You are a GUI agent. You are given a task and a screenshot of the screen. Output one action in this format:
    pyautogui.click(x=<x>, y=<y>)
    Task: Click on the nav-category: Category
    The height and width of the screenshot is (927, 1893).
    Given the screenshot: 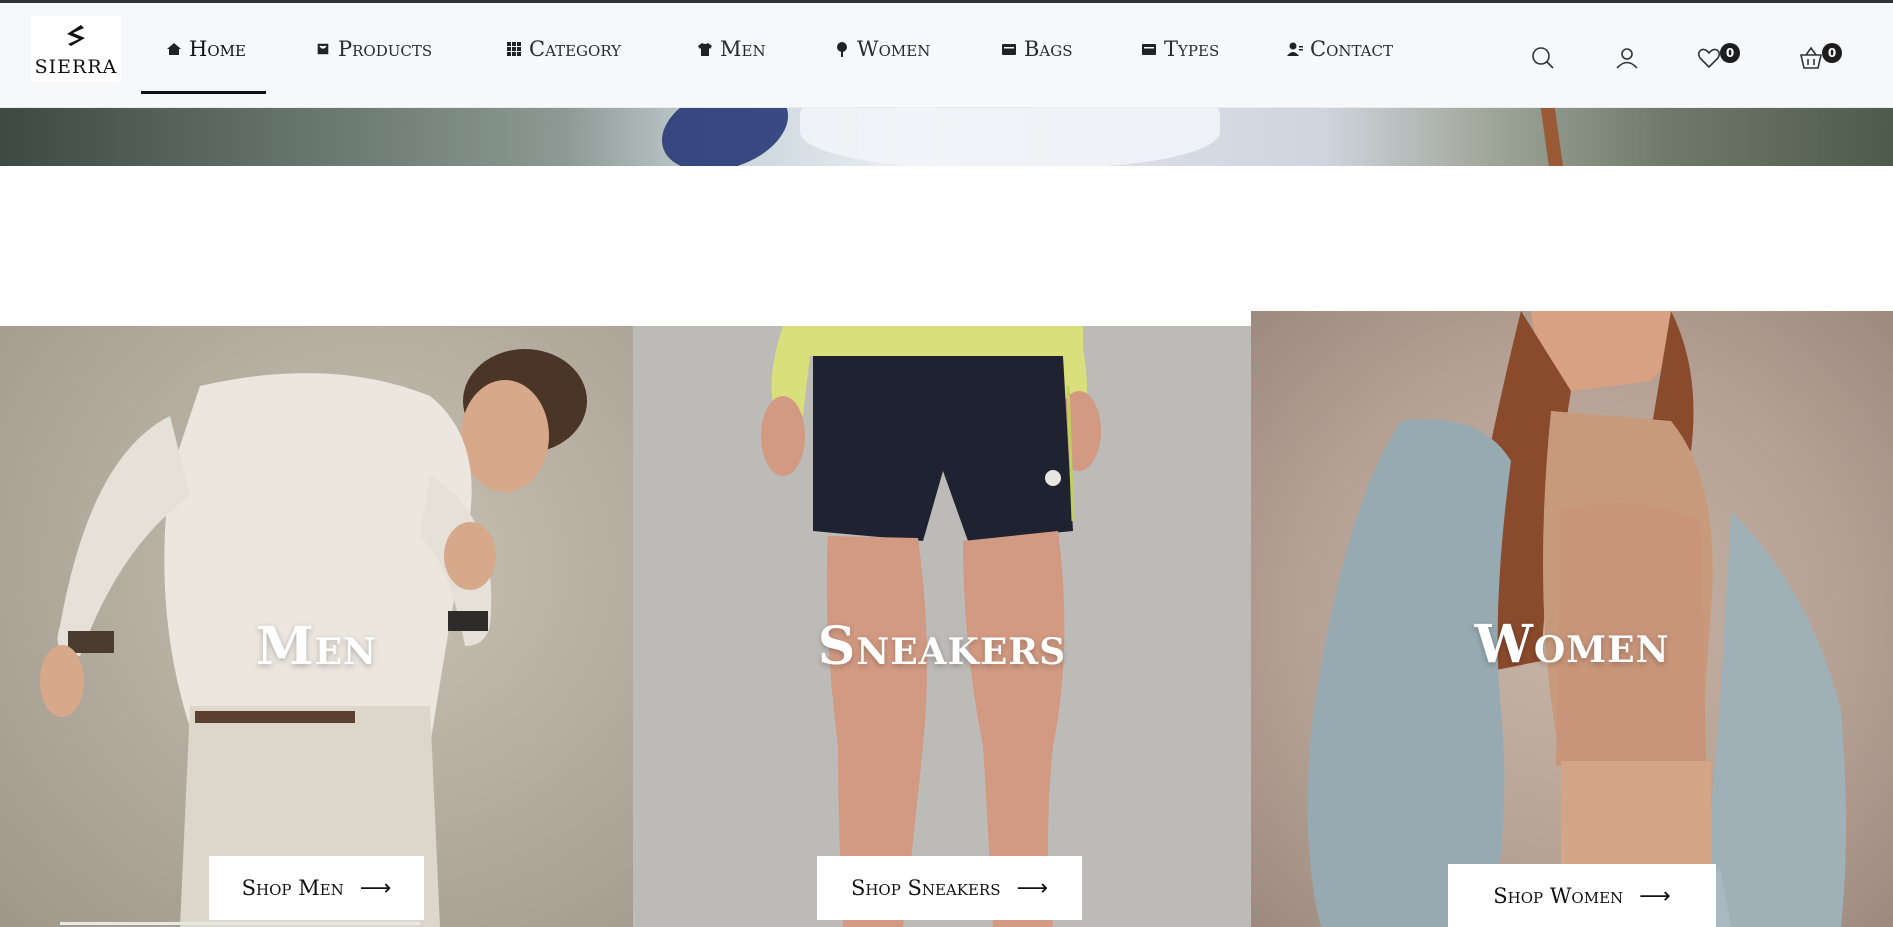 What is the action you would take?
    pyautogui.click(x=563, y=49)
    